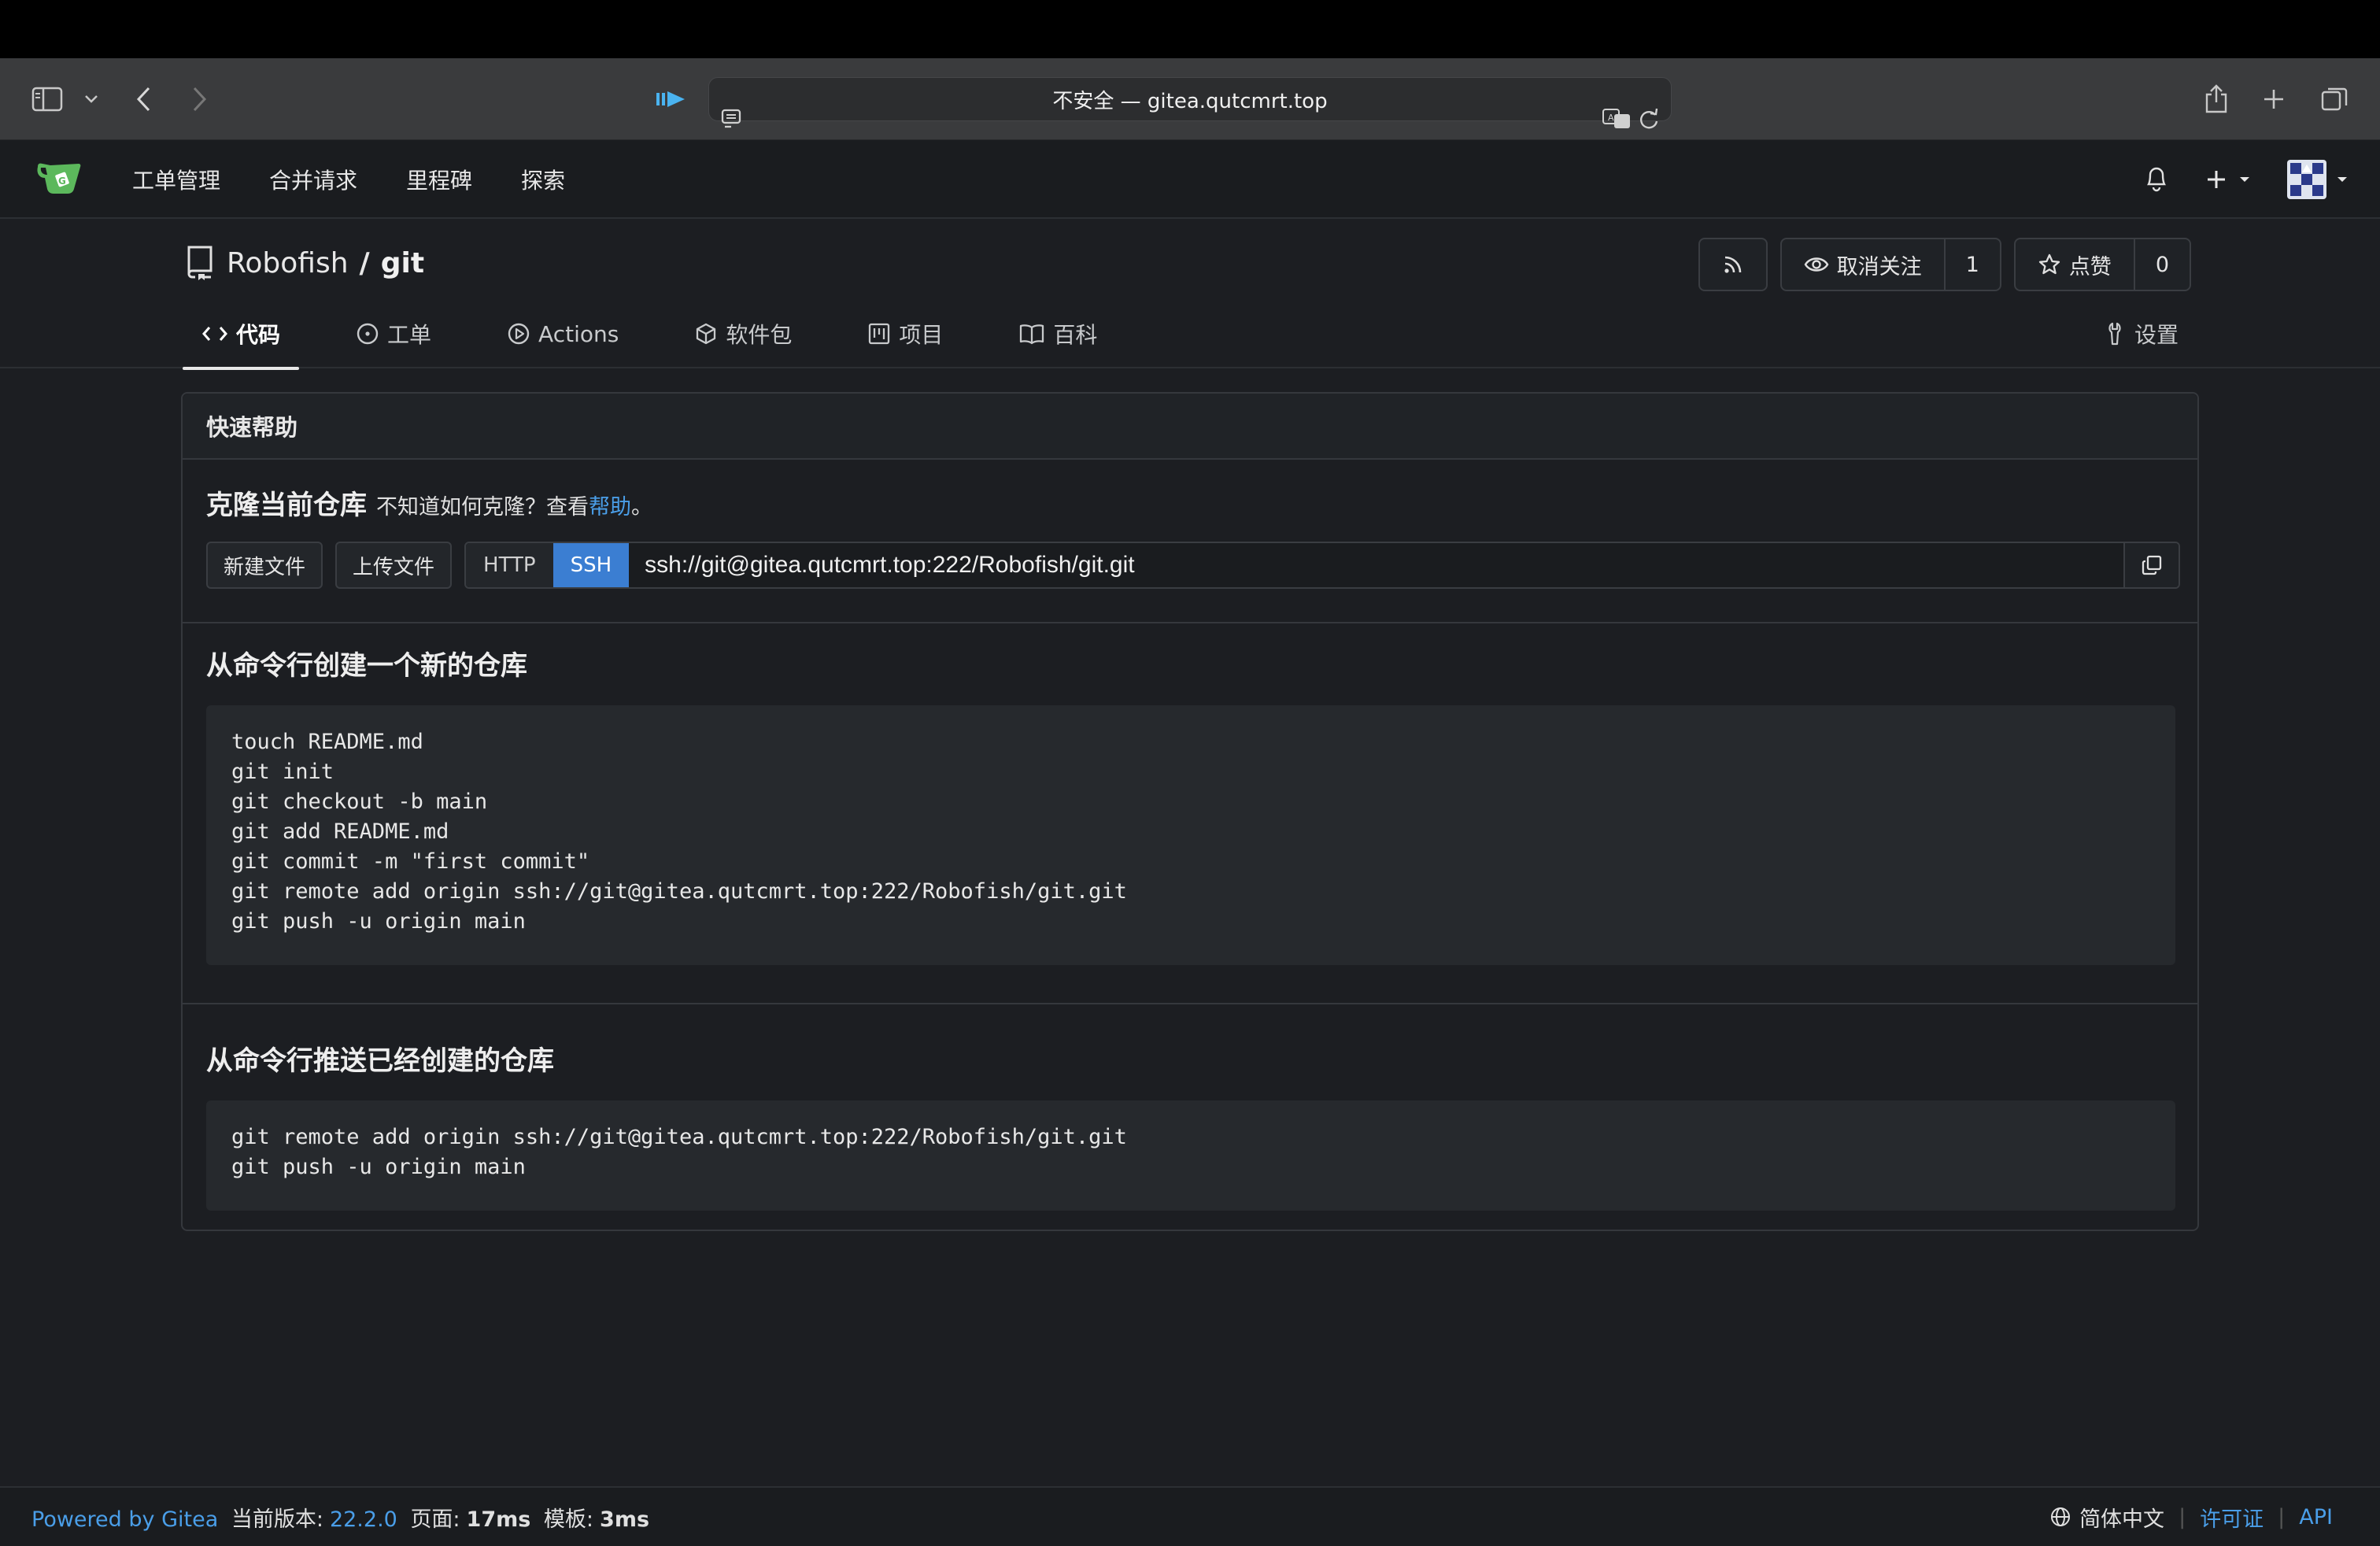  Describe the element at coordinates (1611, 118) in the screenshot. I see `svg-text: A` at that location.